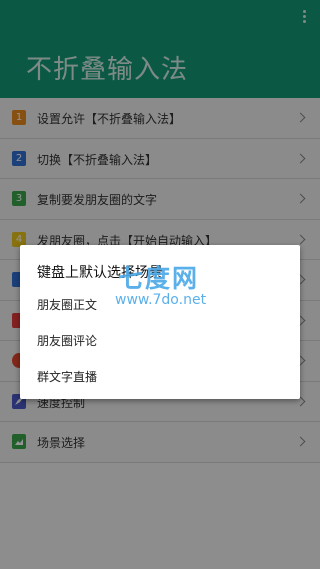  I want to click on watermark-logo: 七度网 www.7do.net, so click(165, 285).